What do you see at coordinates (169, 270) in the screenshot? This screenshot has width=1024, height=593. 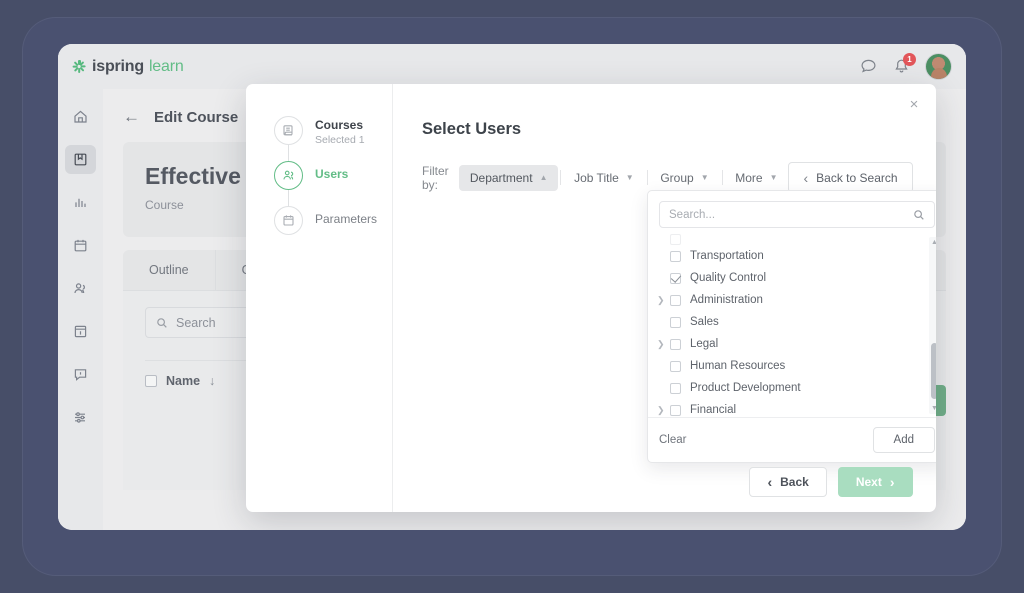 I see `tab-outline: Outline` at bounding box center [169, 270].